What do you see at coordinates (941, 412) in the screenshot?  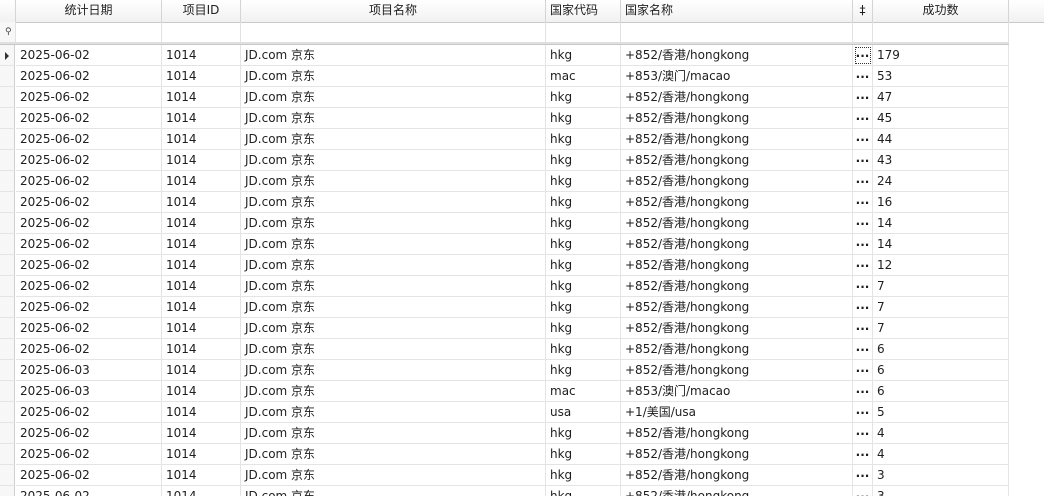 I see `cell-success-count: 5` at bounding box center [941, 412].